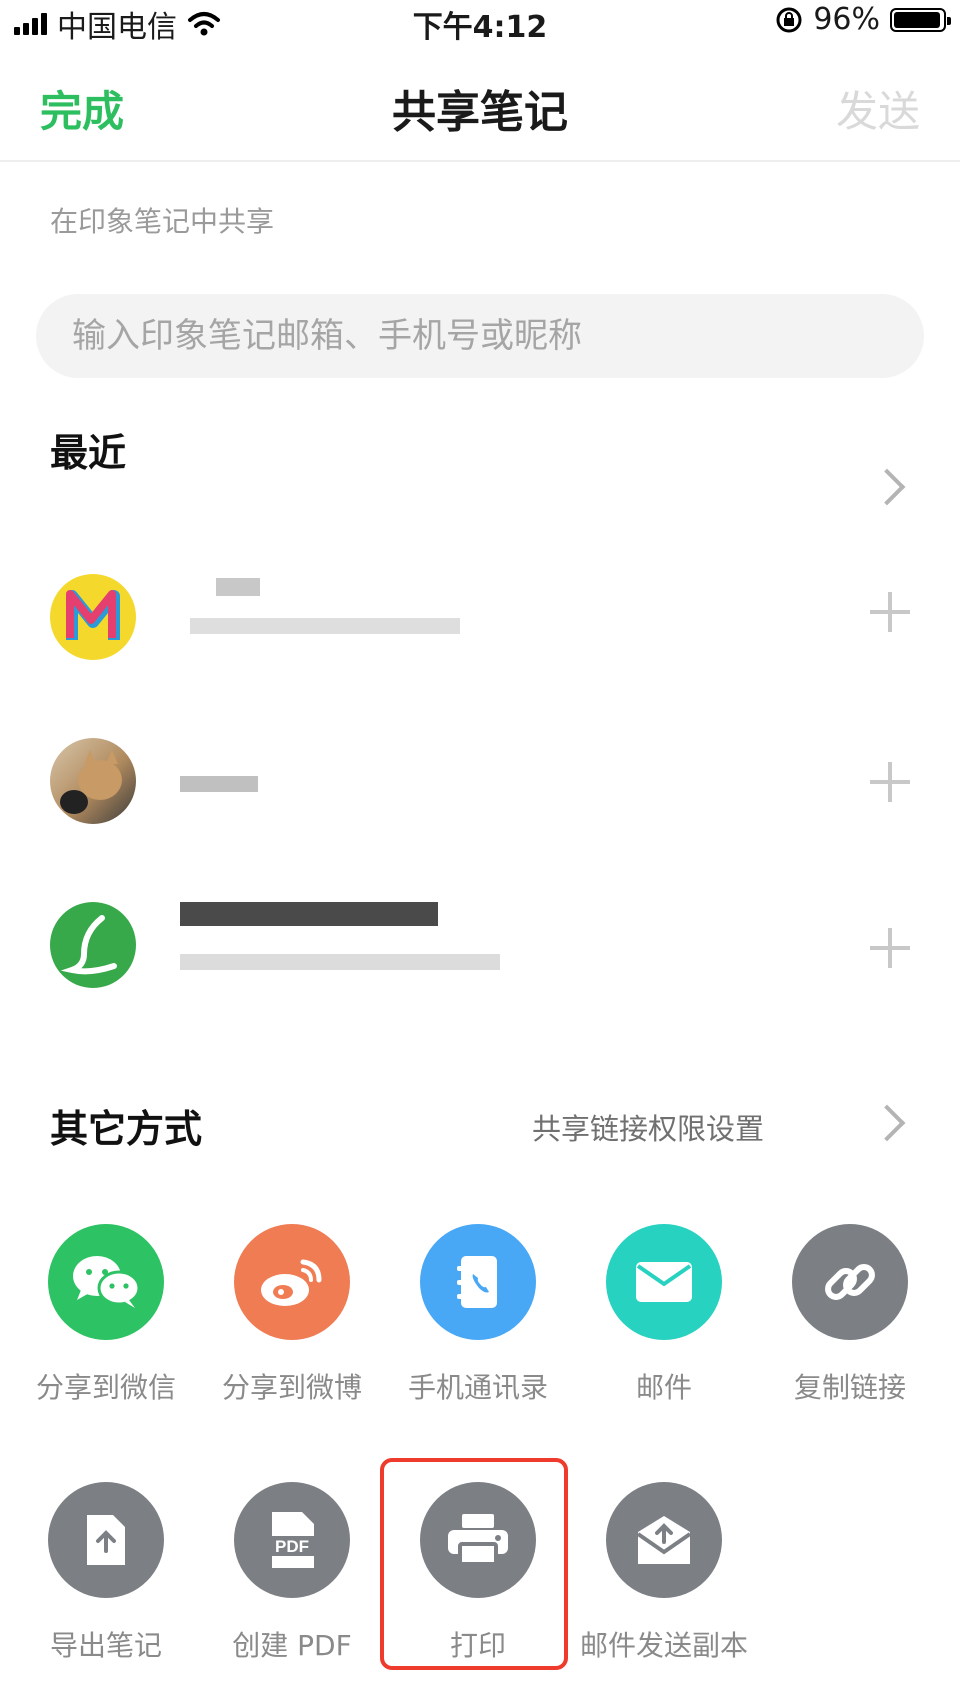 The width and height of the screenshot is (960, 1702). I want to click on share-mail-button: 邮件, so click(664, 1315).